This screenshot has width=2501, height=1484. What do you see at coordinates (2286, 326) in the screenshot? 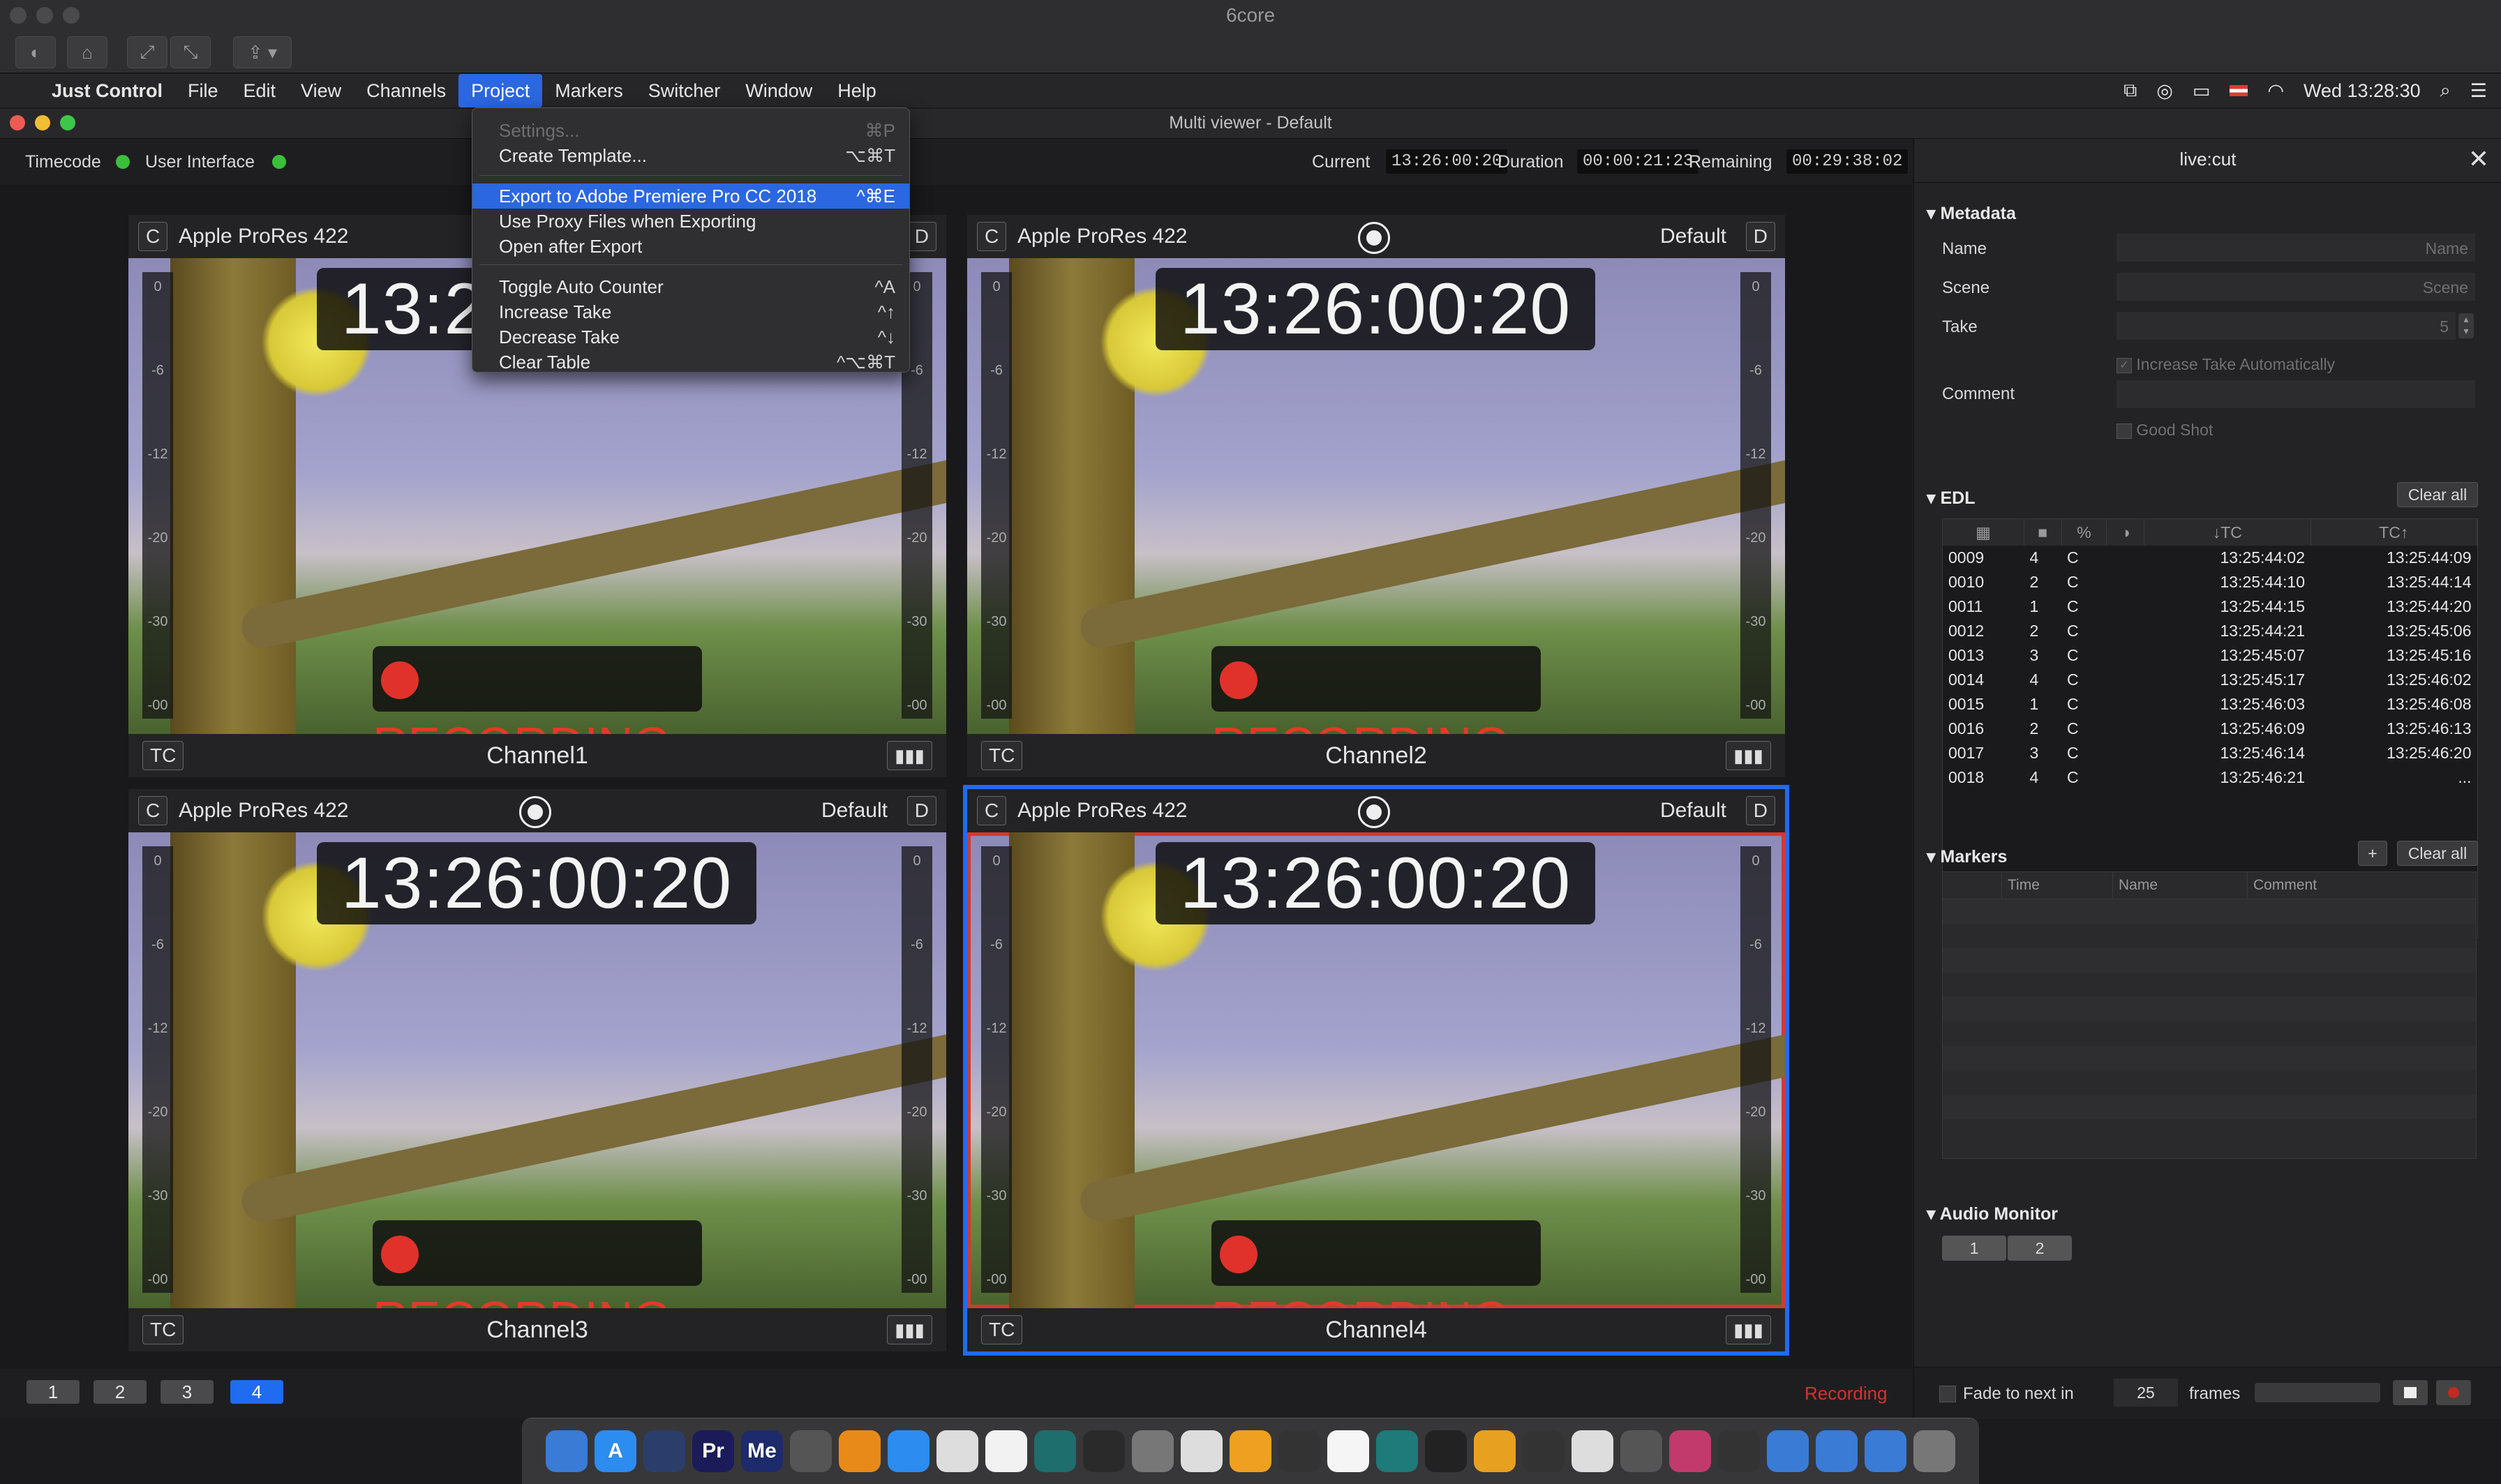
I see `take-input: 5` at bounding box center [2286, 326].